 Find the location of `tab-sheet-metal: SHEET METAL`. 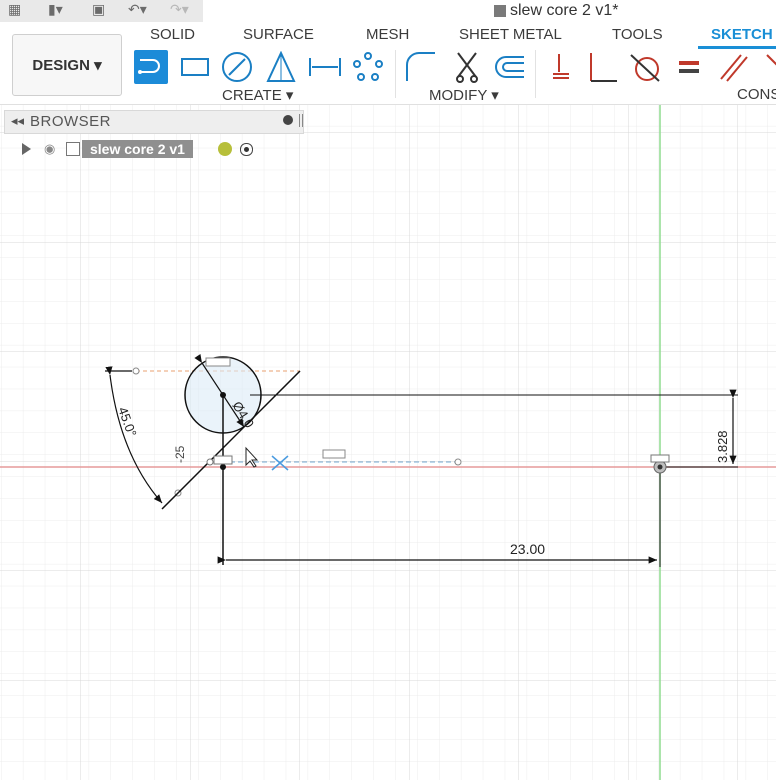

tab-sheet-metal: SHEET METAL is located at coordinates (510, 34).